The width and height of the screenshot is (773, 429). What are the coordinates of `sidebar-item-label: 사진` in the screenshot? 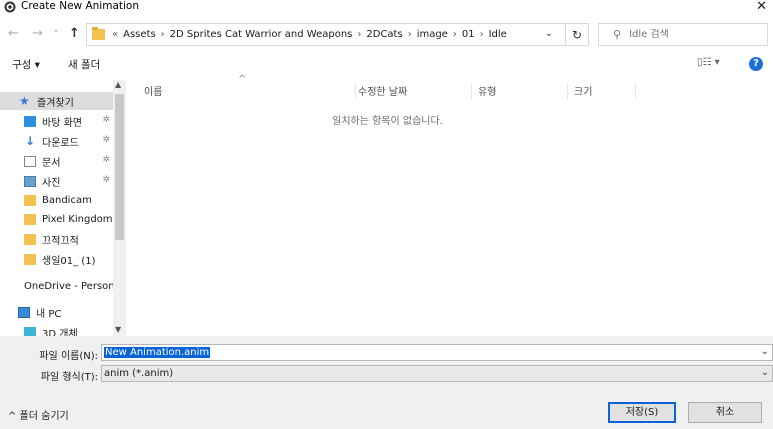 It's located at (51, 183).